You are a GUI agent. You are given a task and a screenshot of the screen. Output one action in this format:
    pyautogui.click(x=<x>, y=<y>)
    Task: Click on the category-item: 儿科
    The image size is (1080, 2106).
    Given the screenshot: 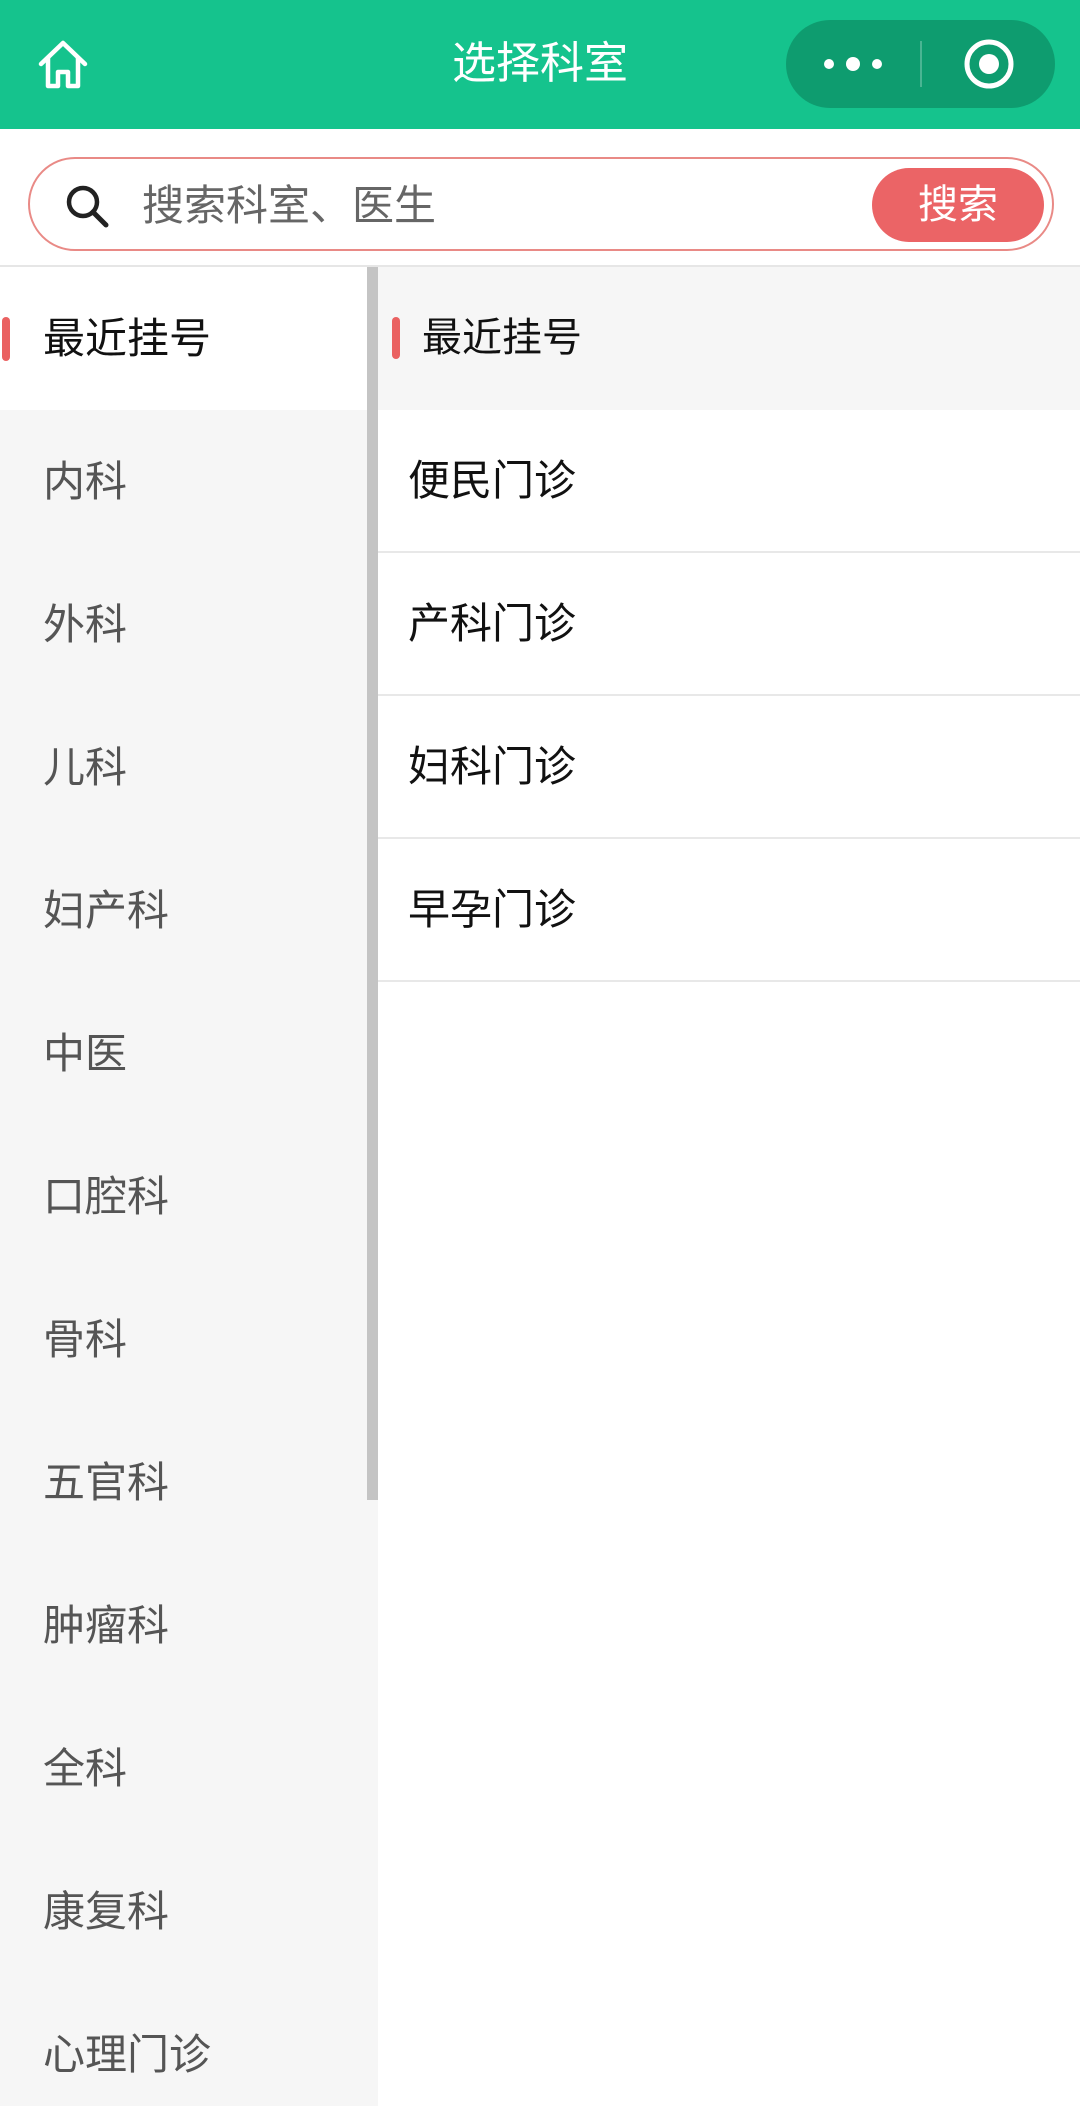 What is the action you would take?
    pyautogui.click(x=189, y=767)
    